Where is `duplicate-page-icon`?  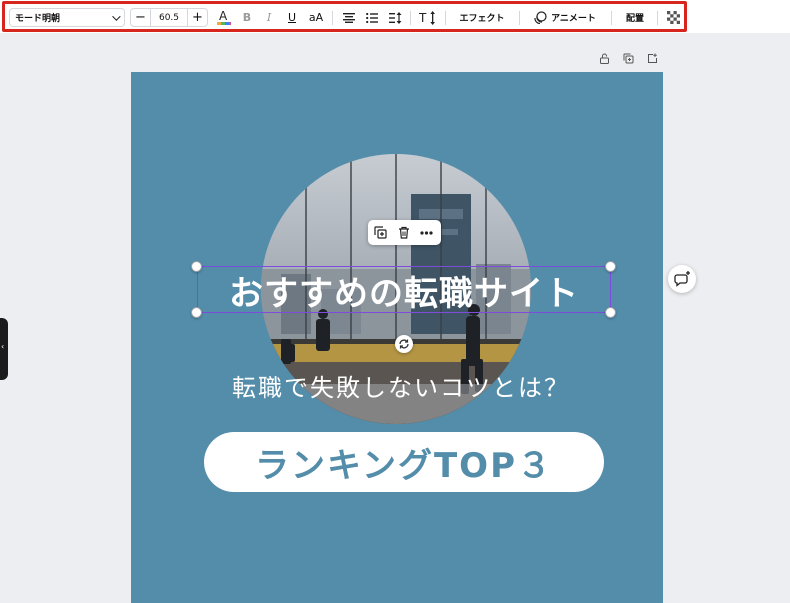 duplicate-page-icon is located at coordinates (628, 58).